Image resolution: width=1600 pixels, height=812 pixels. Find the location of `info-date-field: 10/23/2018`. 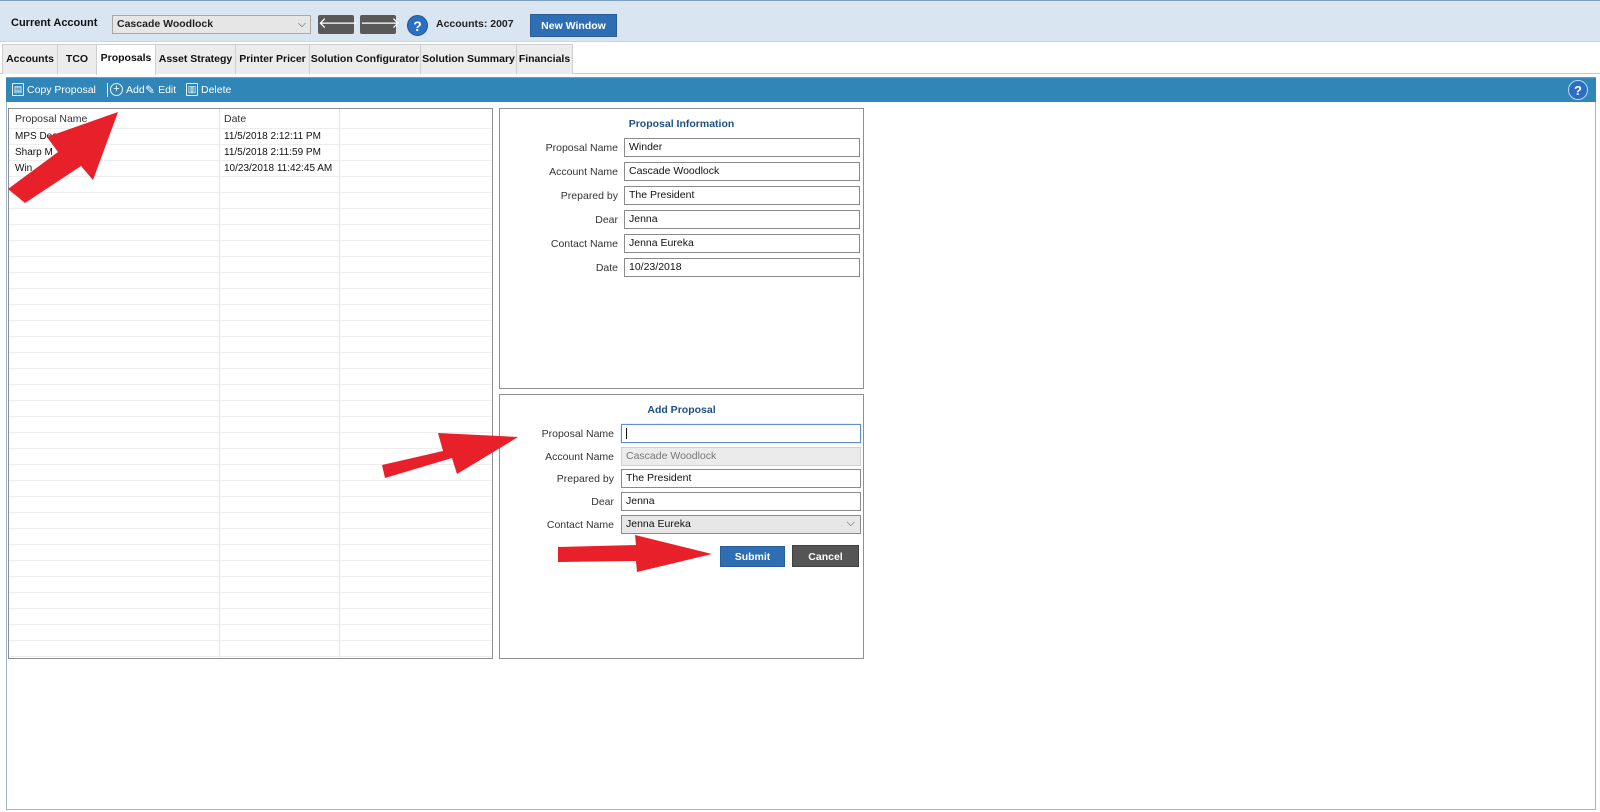

info-date-field: 10/23/2018 is located at coordinates (742, 267).